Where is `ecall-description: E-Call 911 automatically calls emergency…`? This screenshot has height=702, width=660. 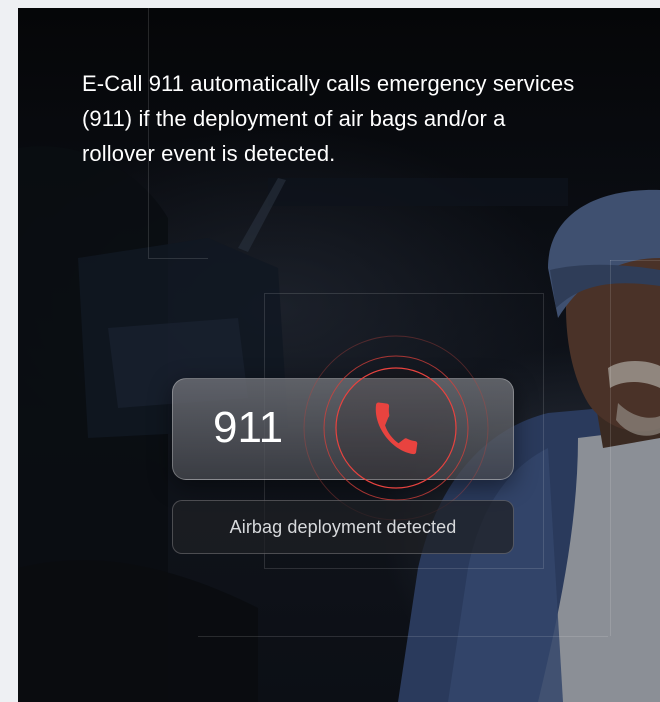 ecall-description: E-Call 911 automatically calls emergency… is located at coordinates (328, 118).